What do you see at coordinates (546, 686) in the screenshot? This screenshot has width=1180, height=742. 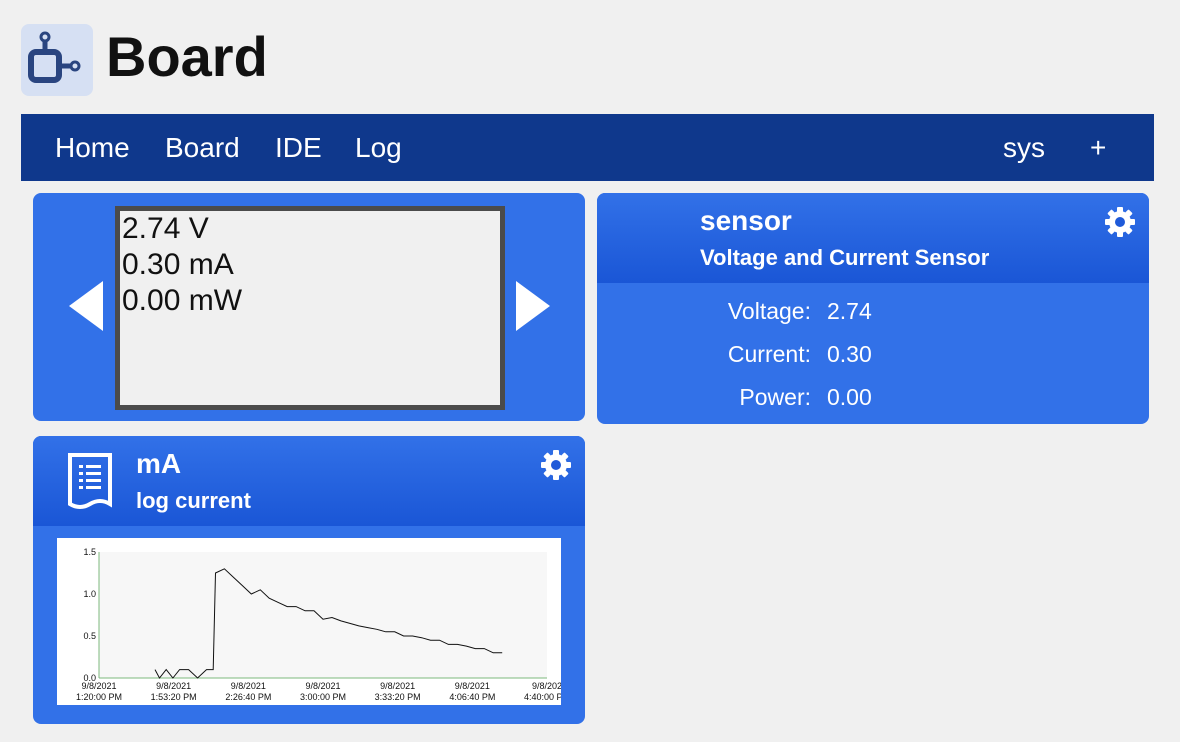 I see `x-tick-date-label: 9/8/202` at bounding box center [546, 686].